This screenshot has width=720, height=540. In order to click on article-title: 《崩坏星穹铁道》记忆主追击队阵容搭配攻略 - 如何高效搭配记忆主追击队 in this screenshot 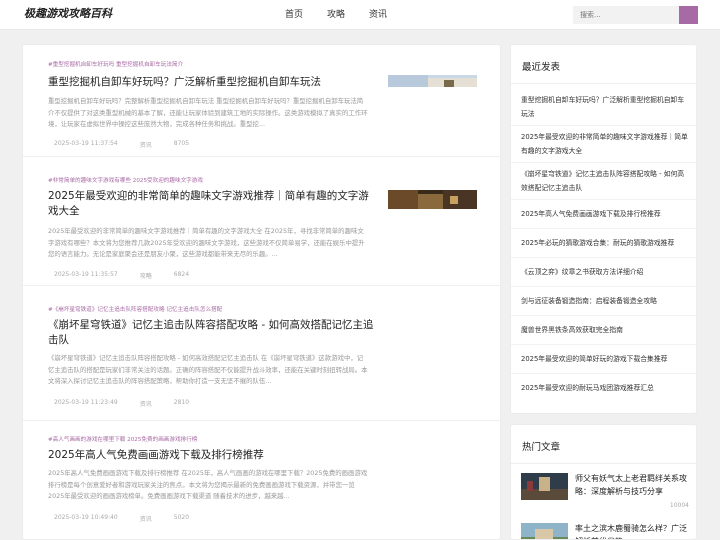, I will do `click(213, 333)`.